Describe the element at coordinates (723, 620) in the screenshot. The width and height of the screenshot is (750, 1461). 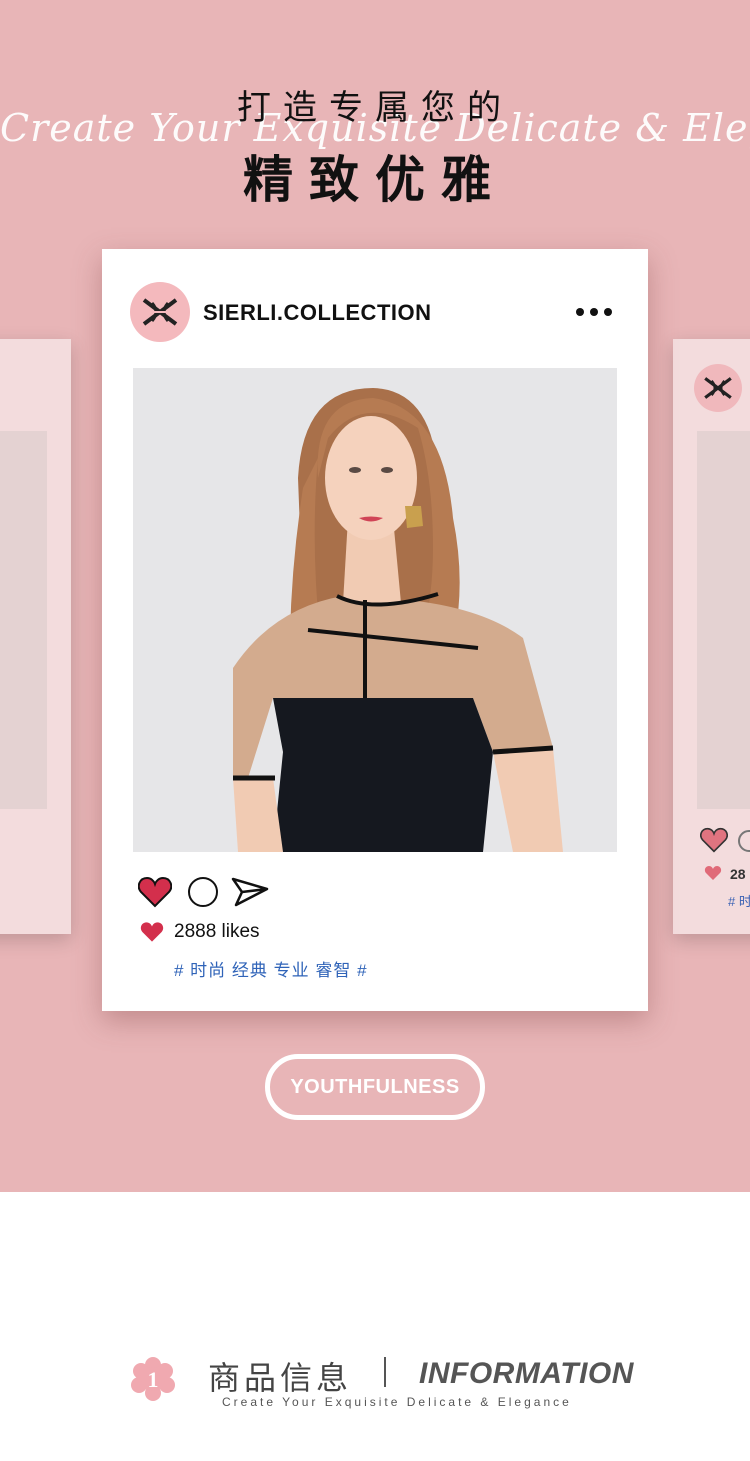
I see `next-post-photo` at that location.